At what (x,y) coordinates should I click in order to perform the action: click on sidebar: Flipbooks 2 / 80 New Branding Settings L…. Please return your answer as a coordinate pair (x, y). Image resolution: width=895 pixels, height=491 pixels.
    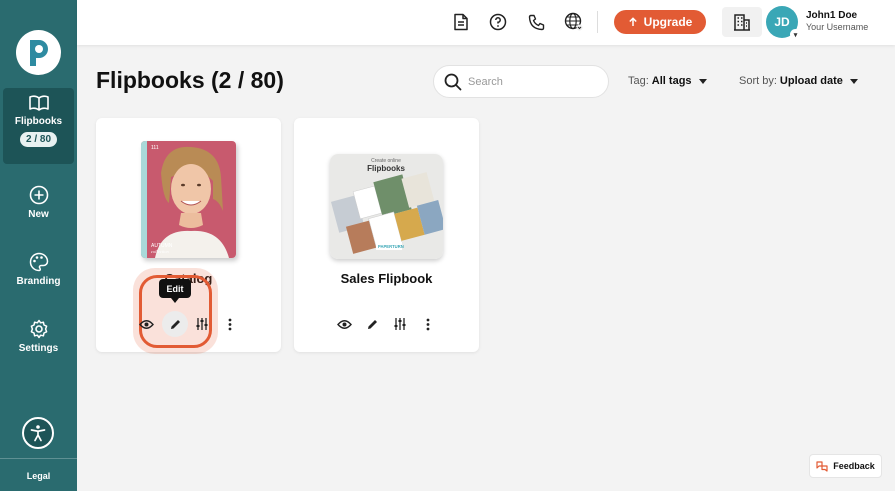
    Looking at the image, I should click on (38, 245).